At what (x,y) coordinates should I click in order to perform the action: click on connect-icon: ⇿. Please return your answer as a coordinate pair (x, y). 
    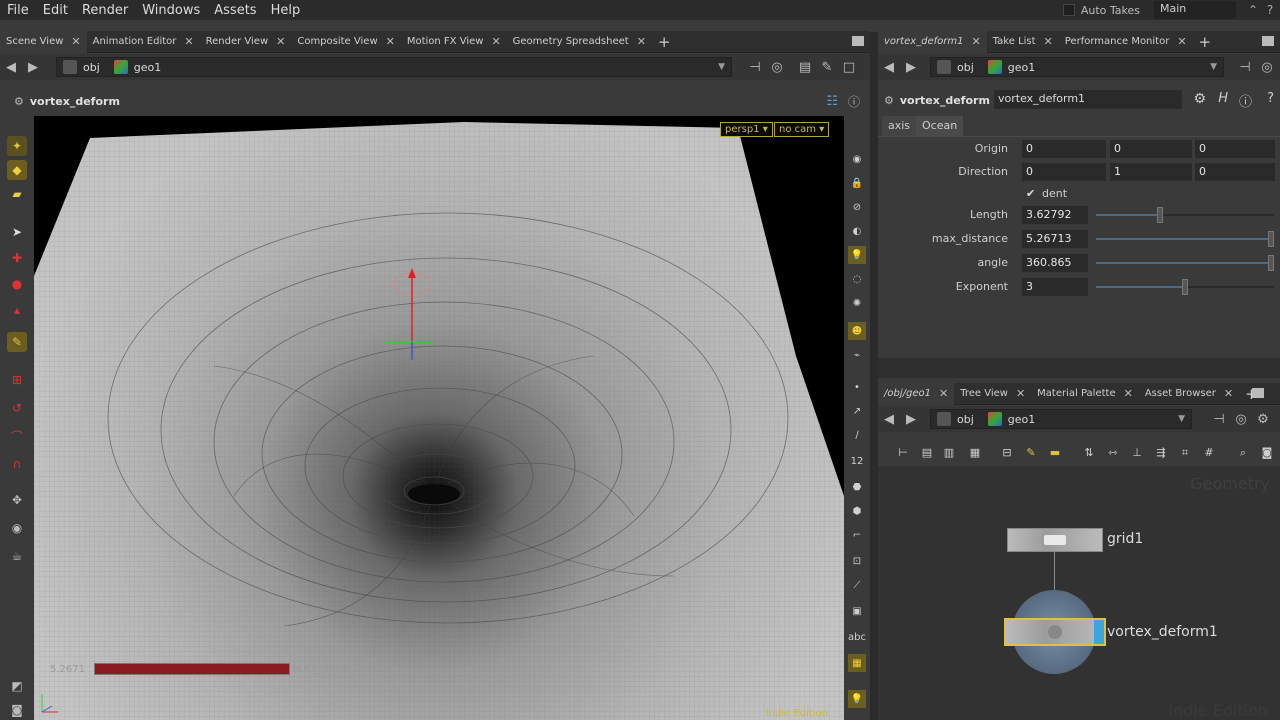
    Looking at the image, I should click on (1113, 453).